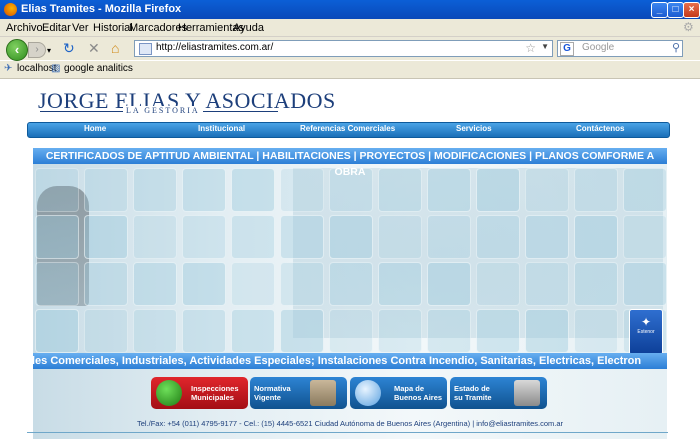 The image size is (700, 439). I want to click on books-icon, so click(323, 393).